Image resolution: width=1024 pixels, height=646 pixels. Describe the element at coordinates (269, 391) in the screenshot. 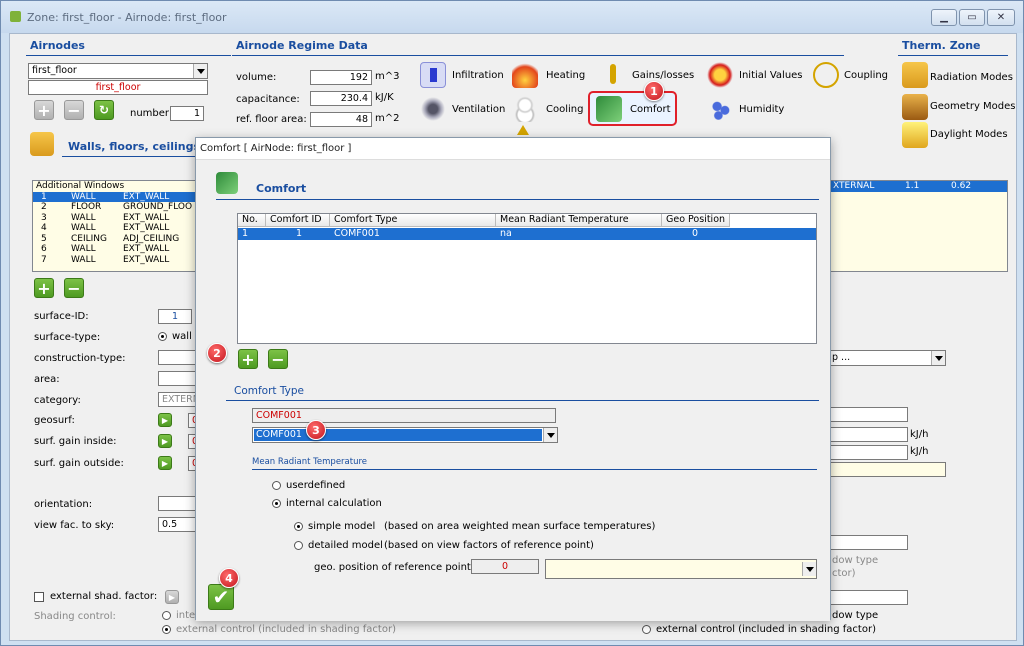

I see `comfort-type-header: Comfort Type` at that location.